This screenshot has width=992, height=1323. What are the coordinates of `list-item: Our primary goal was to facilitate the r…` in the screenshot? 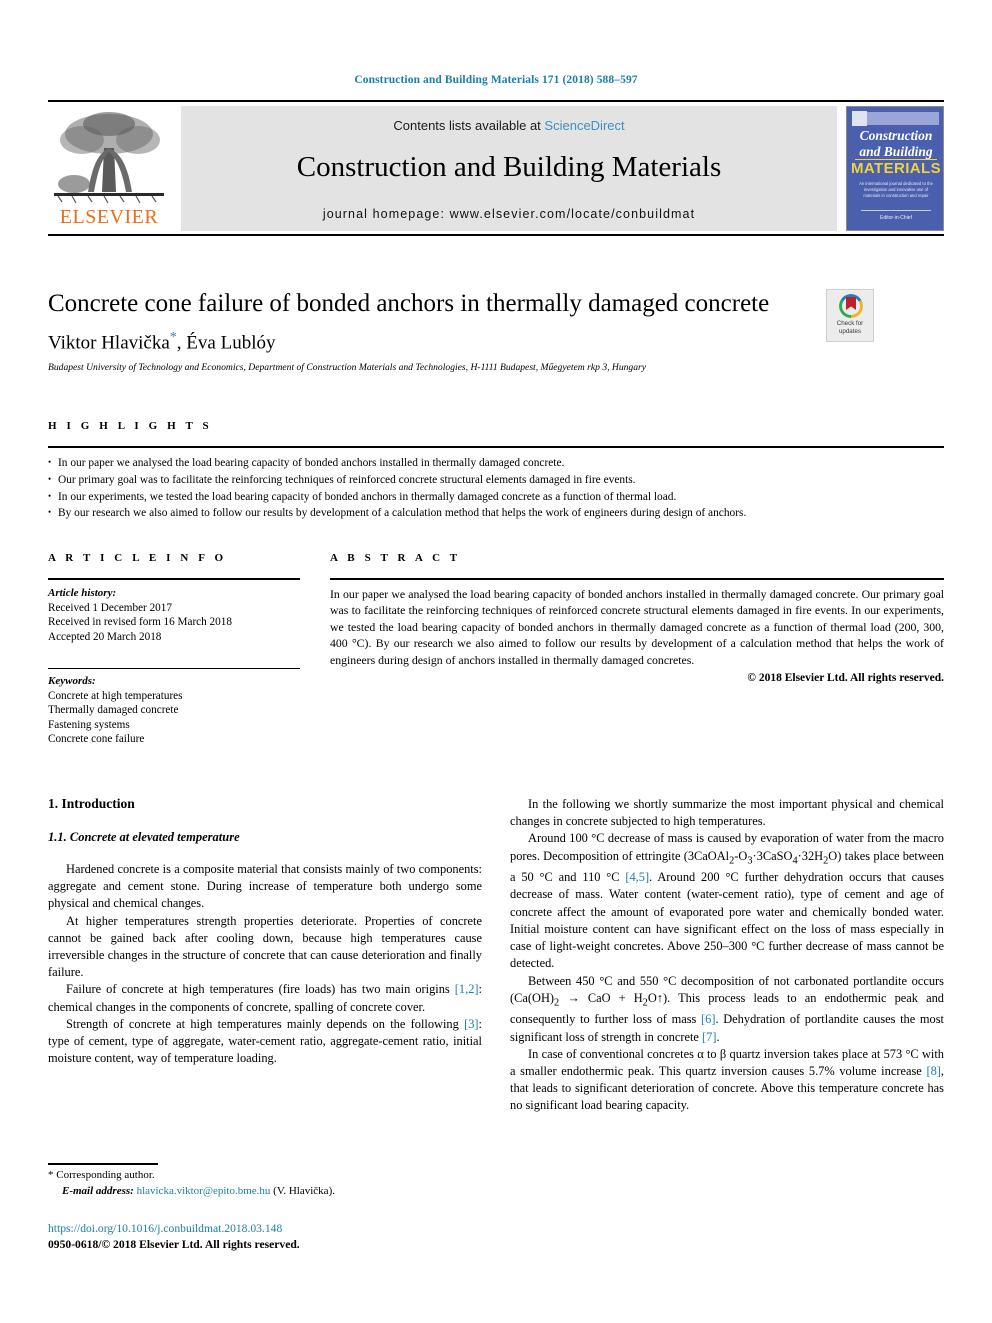 It's located at (496, 480).